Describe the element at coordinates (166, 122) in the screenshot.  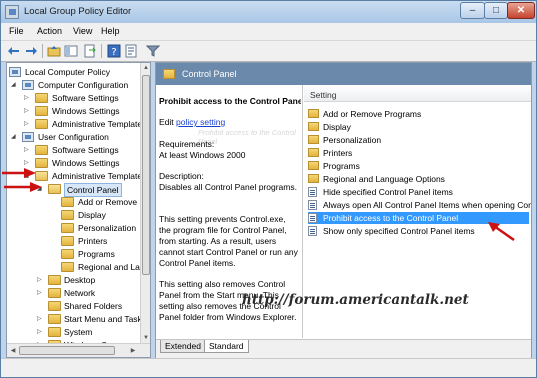
I see `edit-prefix: Edit` at that location.